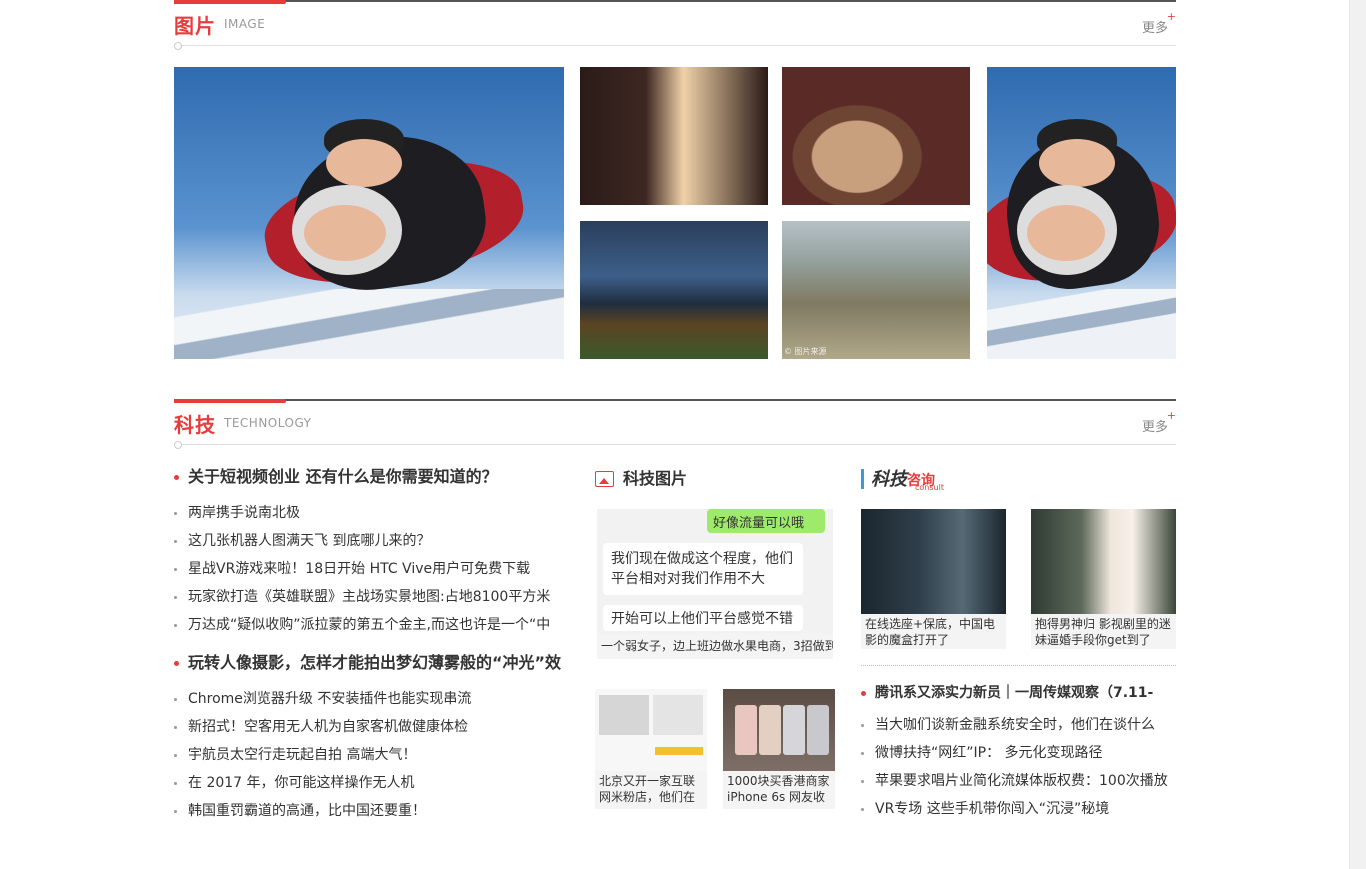 This screenshot has width=1366, height=869. I want to click on tech-more-link: 更多, so click(1155, 425).